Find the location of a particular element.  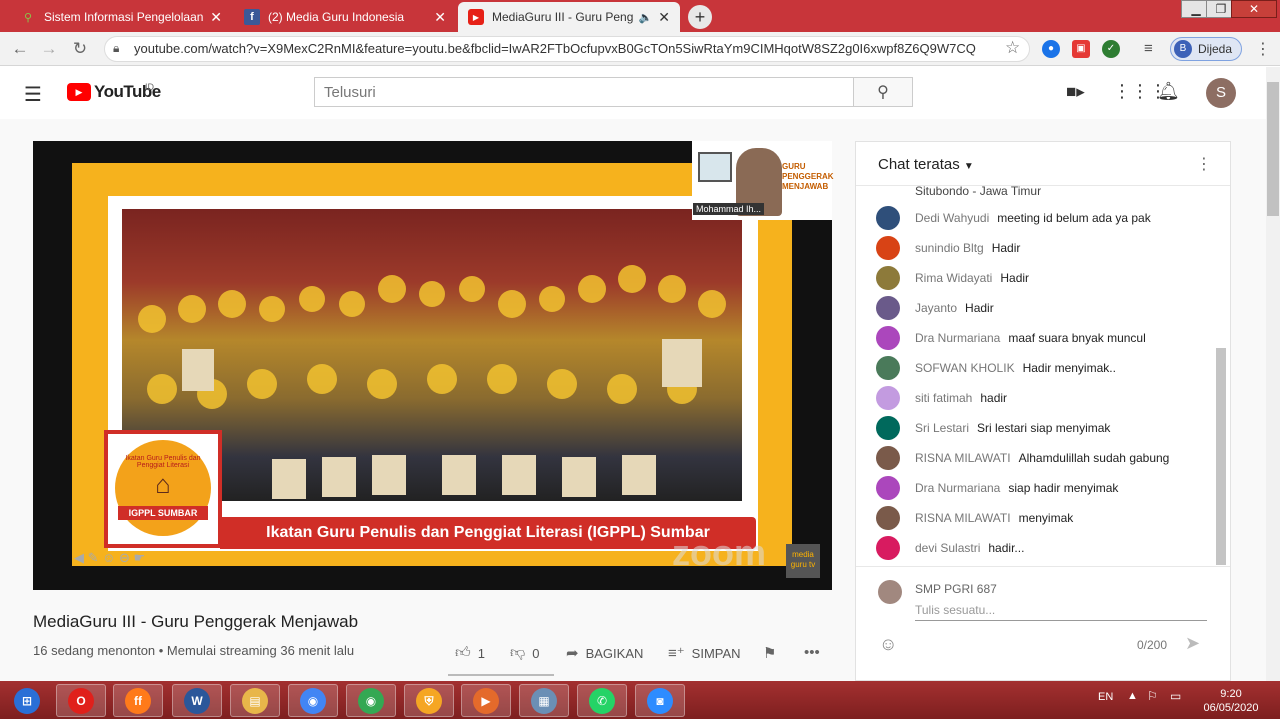

network-icon: ▭ is located at coordinates (1175, 696).